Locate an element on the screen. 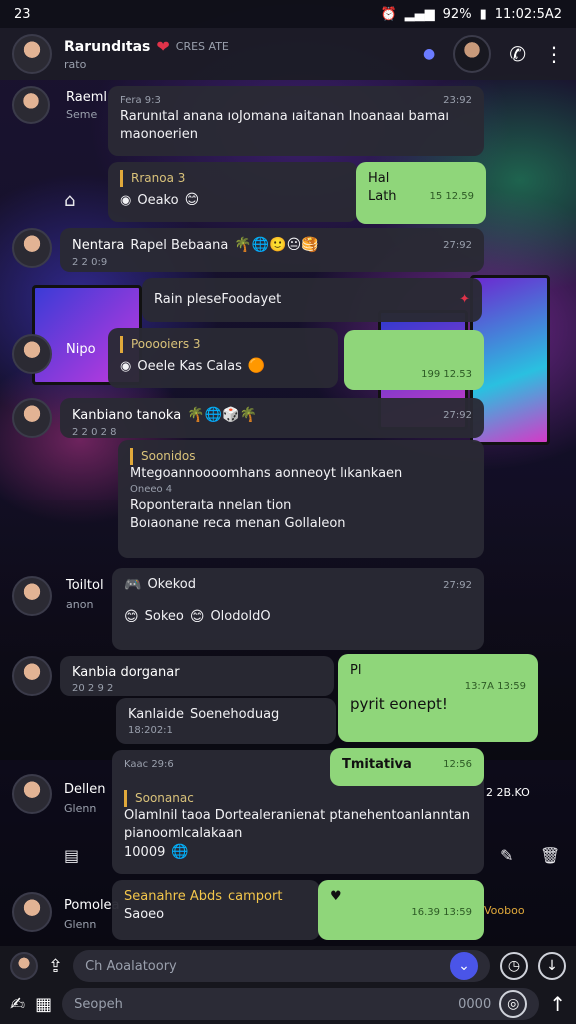 The image size is (576, 1024). send-icon: ↑ is located at coordinates (557, 1004).